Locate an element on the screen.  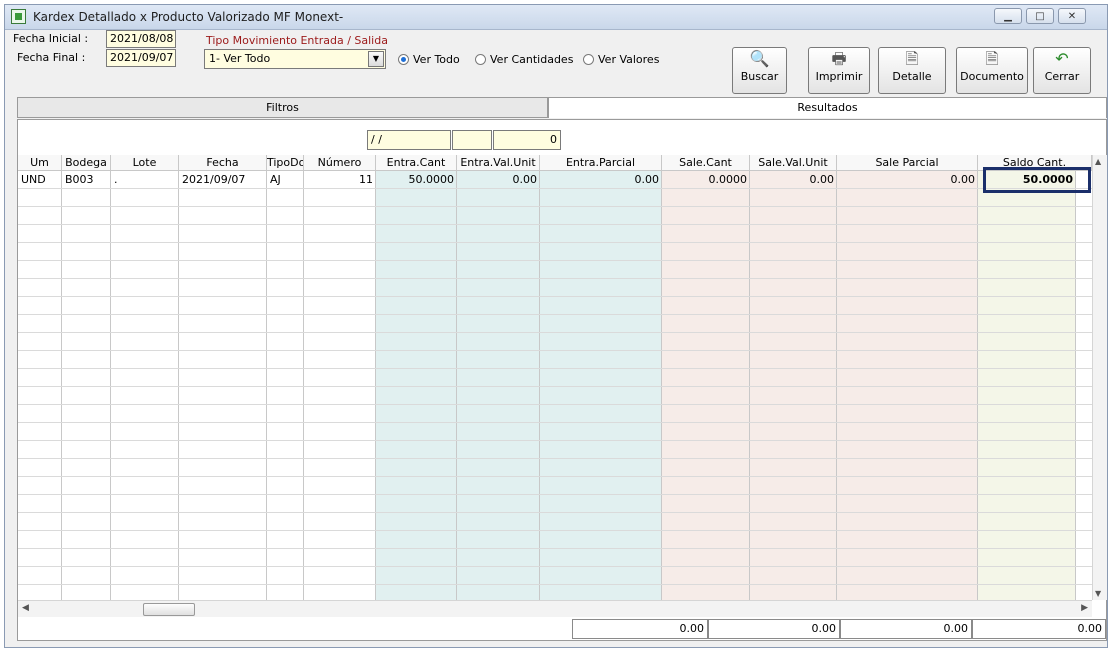
fecha-inicial-input: 2021/08/08 is located at coordinates (141, 39).